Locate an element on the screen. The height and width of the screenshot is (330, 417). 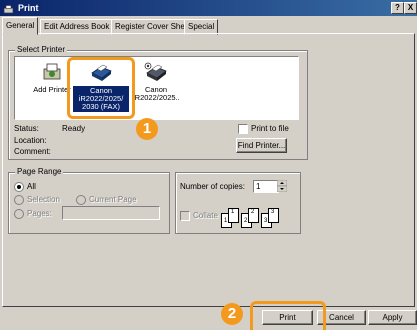
selection-radio is located at coordinates (19, 200).